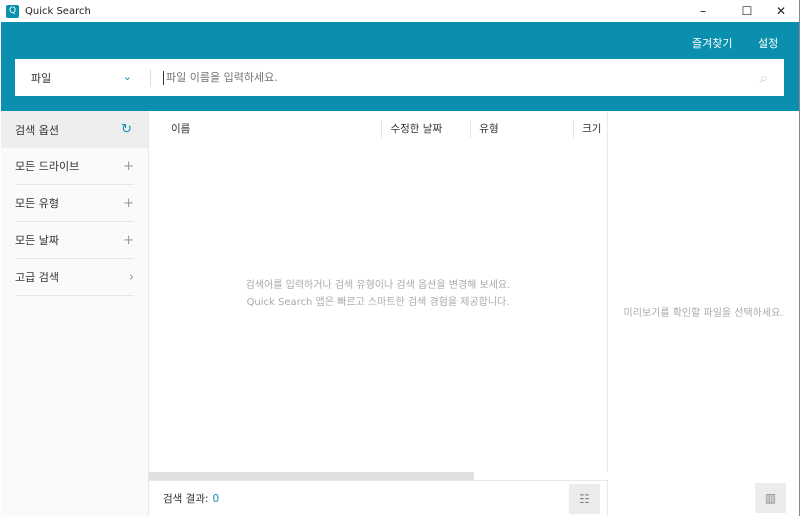 Image resolution: width=800 pixels, height=516 pixels. Describe the element at coordinates (400, 11) in the screenshot. I see `title-bar: Q Quick Search – ☐ ✕` at that location.